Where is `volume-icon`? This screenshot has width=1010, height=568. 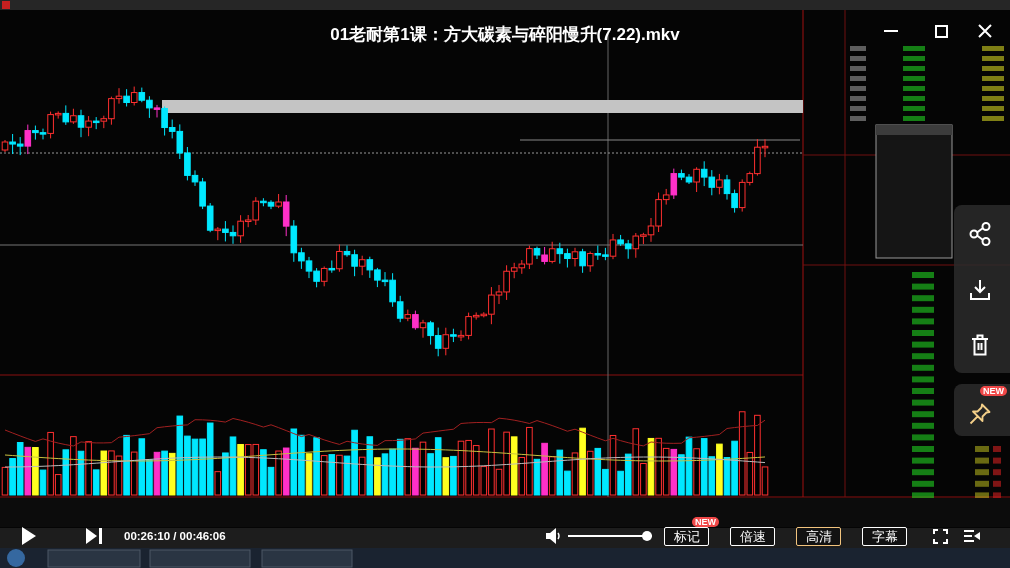
volume-icon is located at coordinates (553, 536).